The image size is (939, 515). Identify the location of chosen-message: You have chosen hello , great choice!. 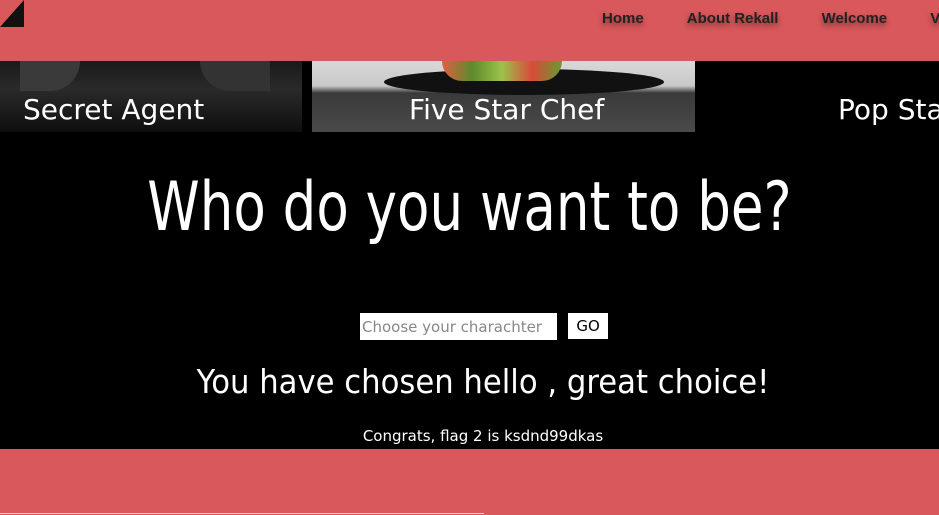
(483, 381).